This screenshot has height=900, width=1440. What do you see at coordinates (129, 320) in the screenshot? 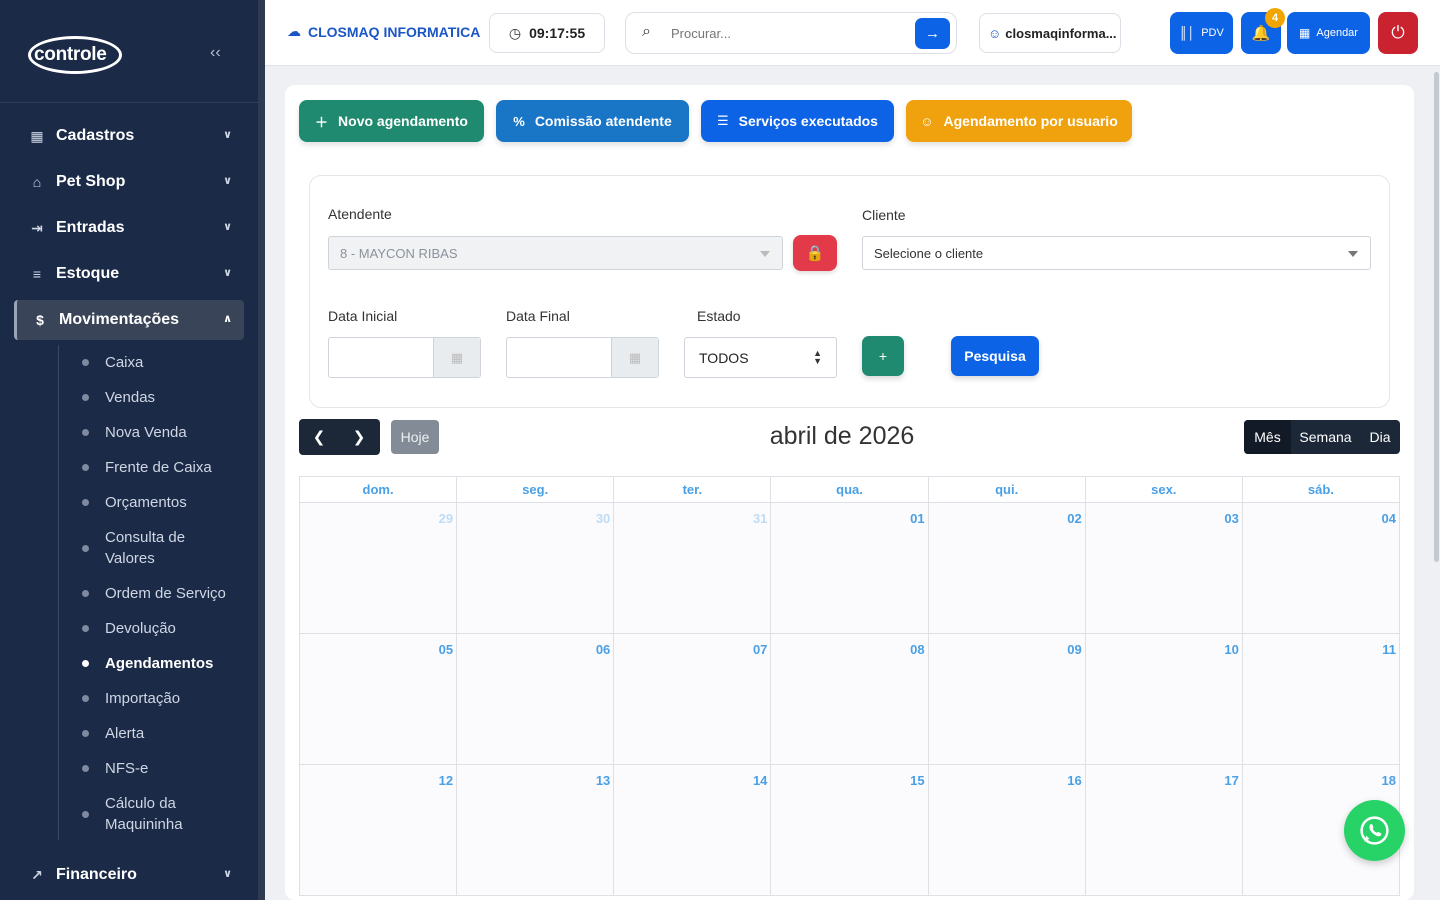
I see `sidebar-item-movimentacoes: $ Movimentações ∧` at bounding box center [129, 320].